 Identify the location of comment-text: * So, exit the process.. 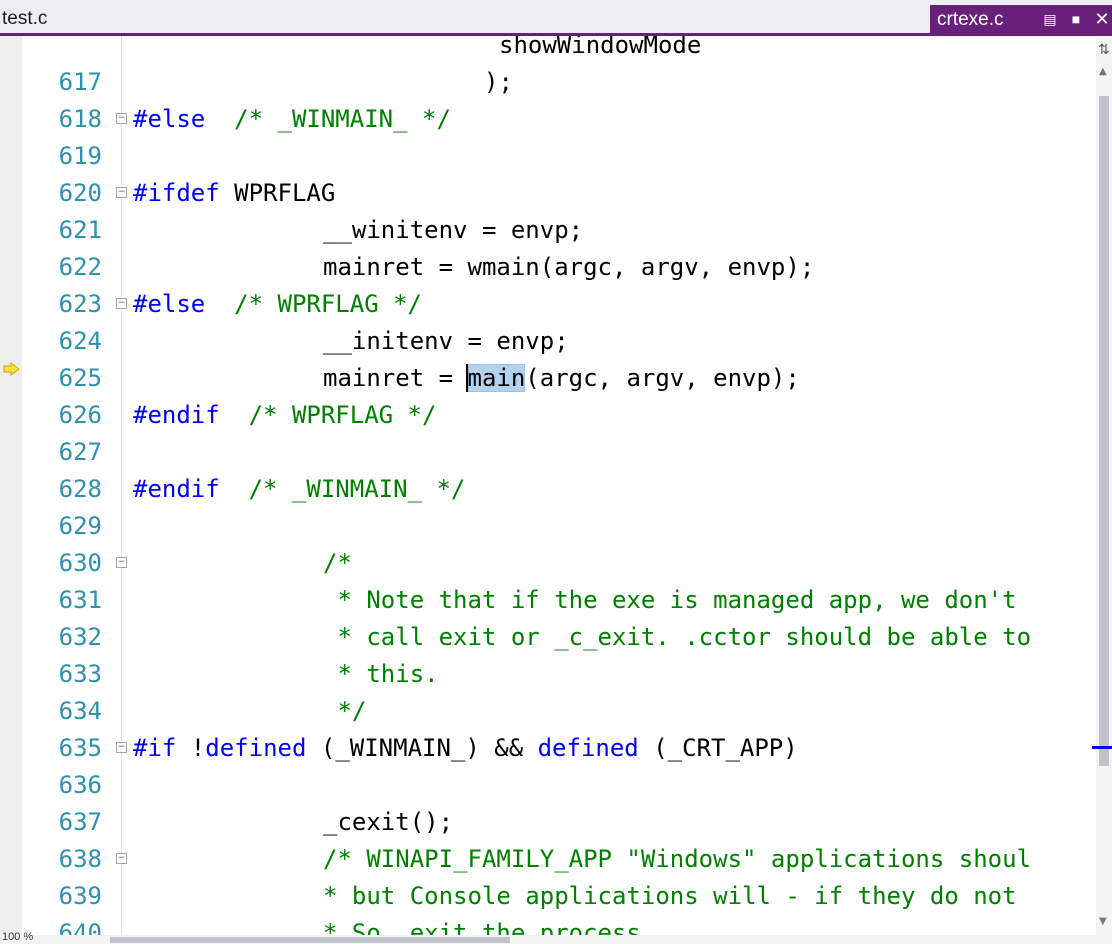
(489, 927).